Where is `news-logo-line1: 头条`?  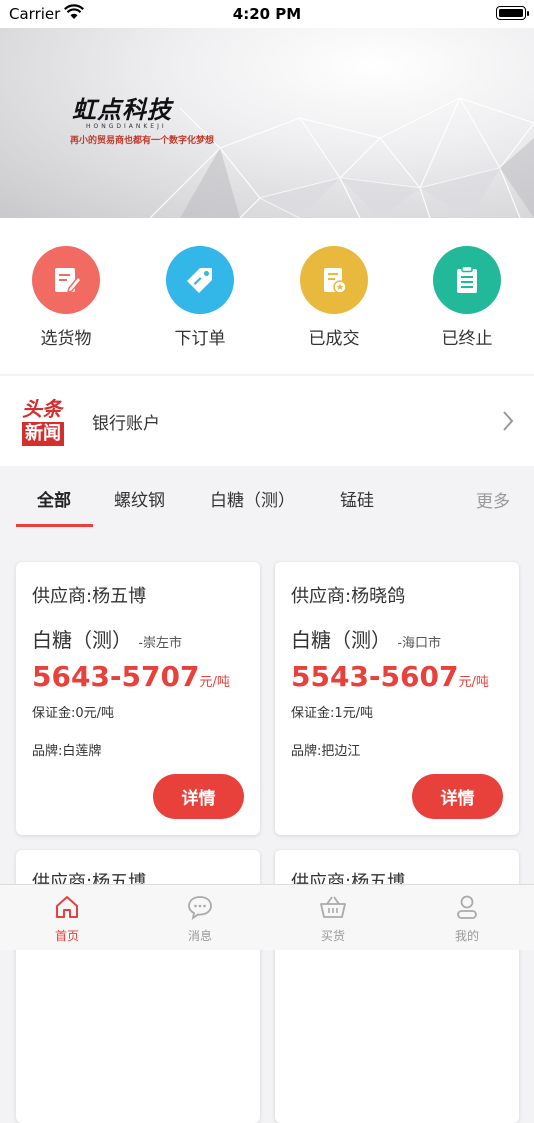 news-logo-line1: 头条 is located at coordinates (49, 409).